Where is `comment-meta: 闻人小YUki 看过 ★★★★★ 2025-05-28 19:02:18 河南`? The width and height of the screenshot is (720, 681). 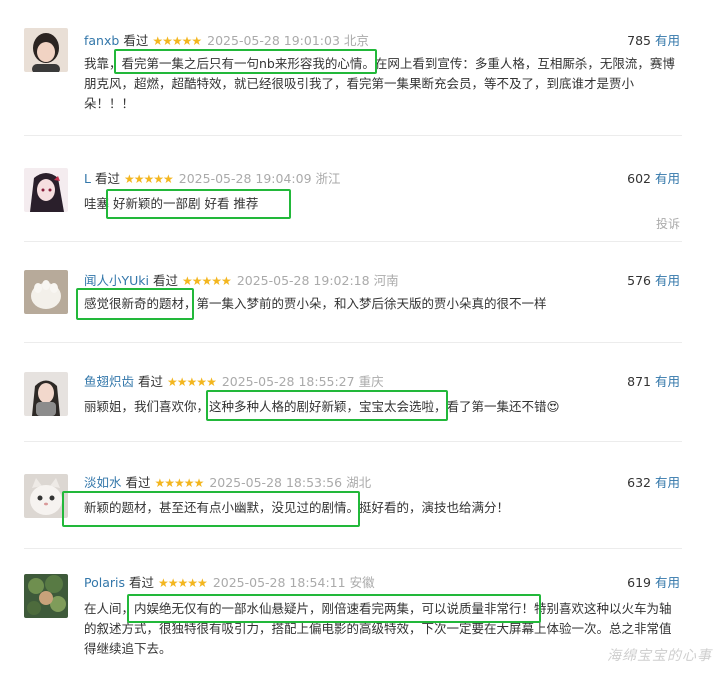
comment-meta: 闻人小YUki 看过 ★★★★★ 2025-05-28 19:02:18 河南 is located at coordinates (241, 281).